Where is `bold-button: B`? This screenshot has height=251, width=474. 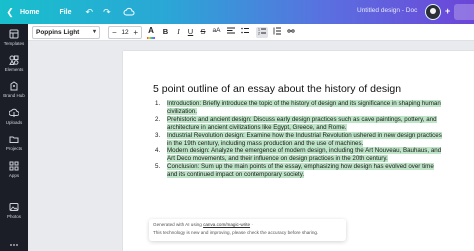
bold-button: B is located at coordinates (165, 32).